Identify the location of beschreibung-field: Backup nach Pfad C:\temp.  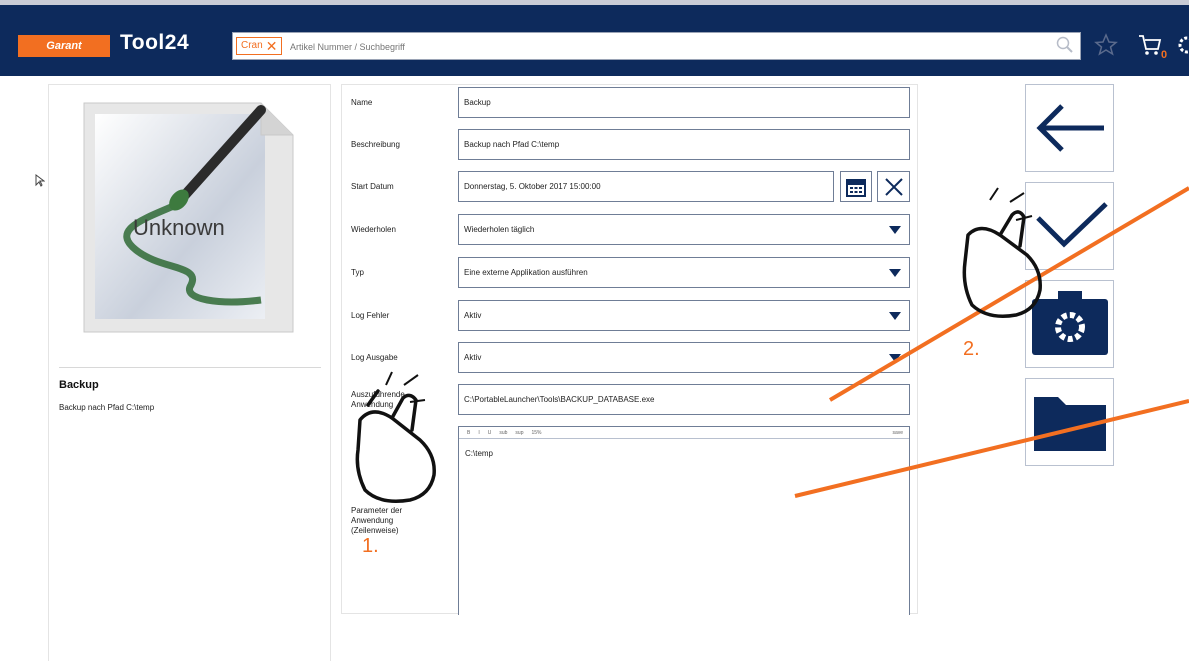
(684, 144).